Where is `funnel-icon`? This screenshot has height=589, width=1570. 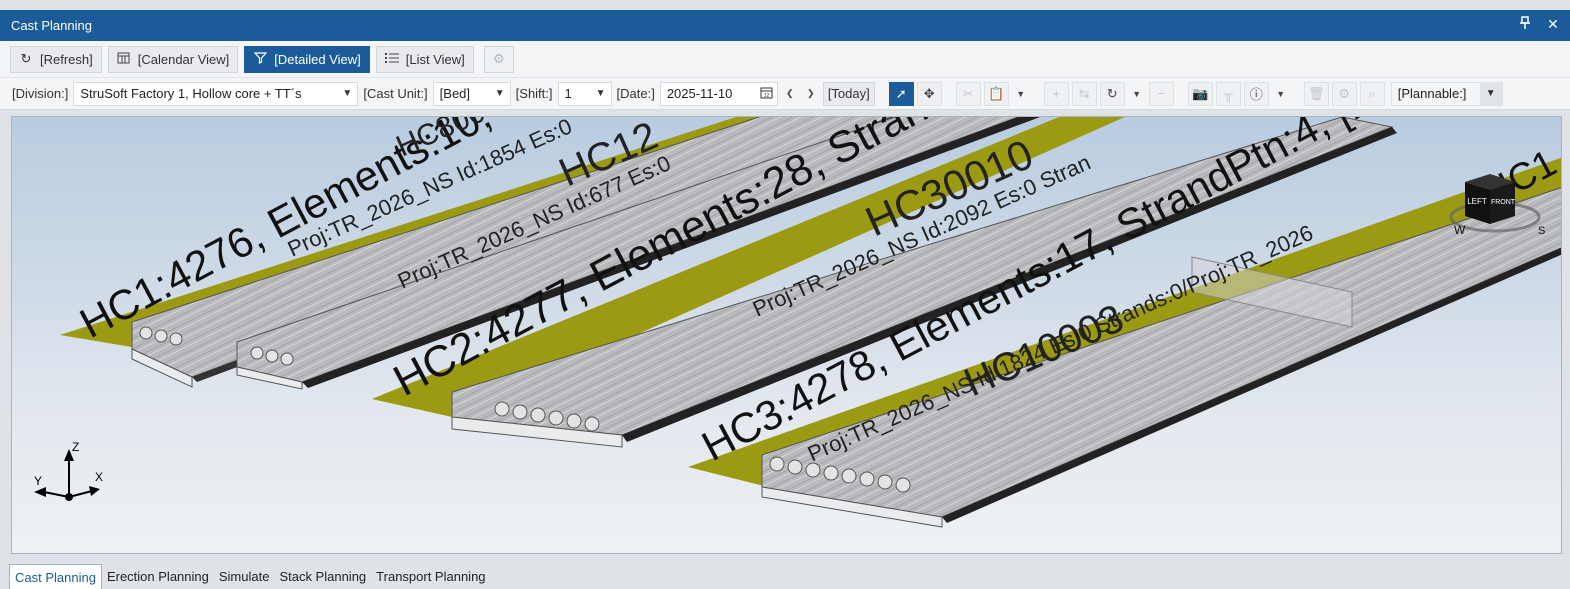 funnel-icon is located at coordinates (260, 59).